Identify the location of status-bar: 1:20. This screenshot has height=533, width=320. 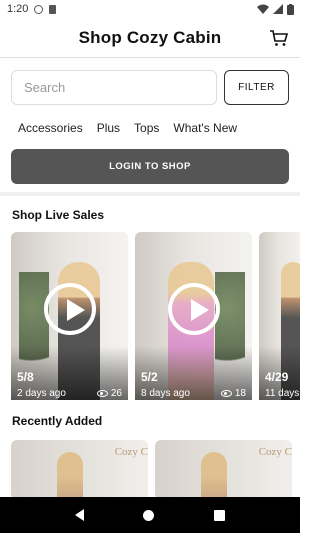
(150, 9).